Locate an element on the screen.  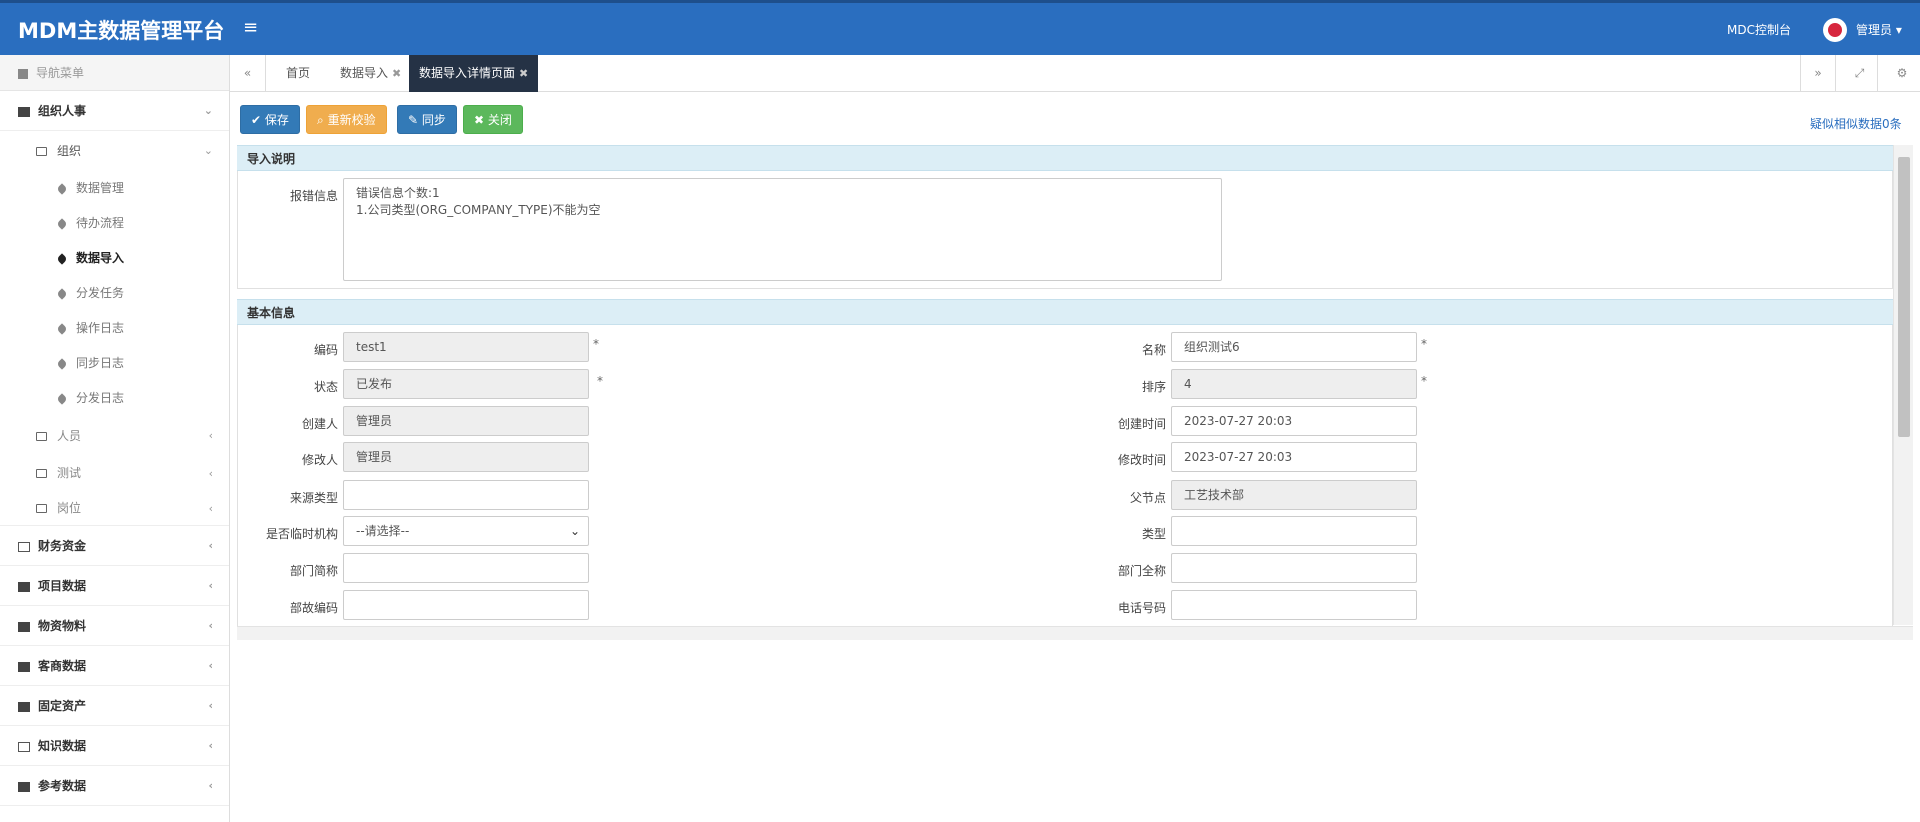
grid-icon is located at coordinates (23, 73).